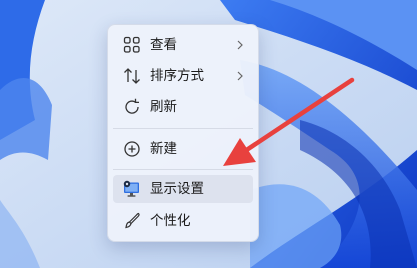 The height and width of the screenshot is (268, 417). What do you see at coordinates (183, 107) in the screenshot?
I see `menu-item-refresh: 刷新` at bounding box center [183, 107].